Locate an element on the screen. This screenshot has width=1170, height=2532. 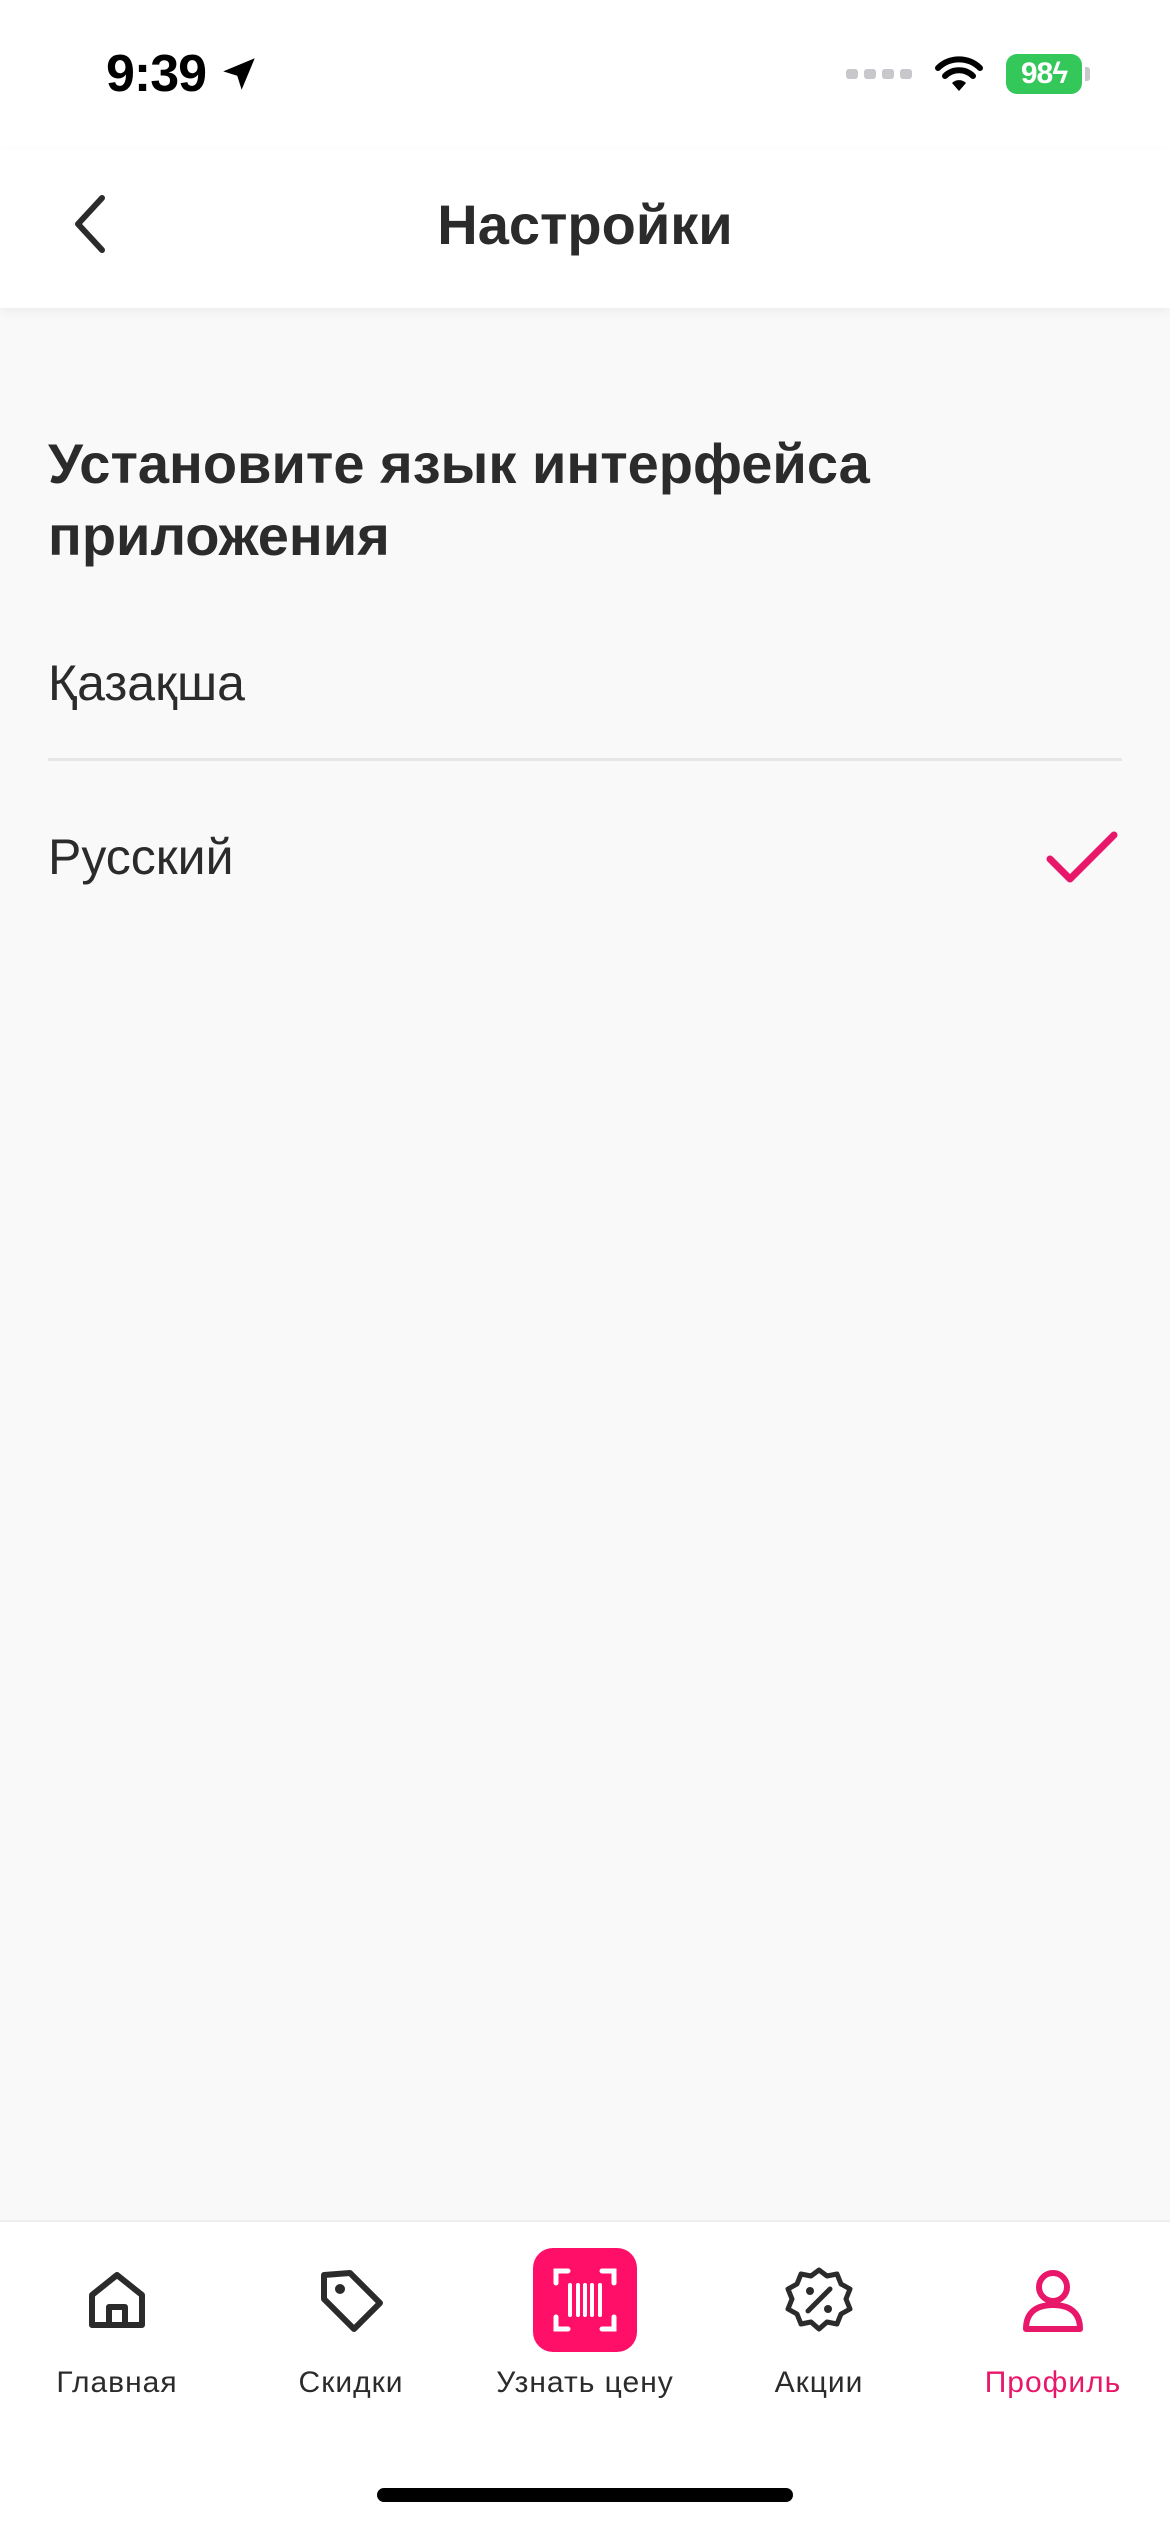
tab-label: Скидки is located at coordinates (351, 2382).